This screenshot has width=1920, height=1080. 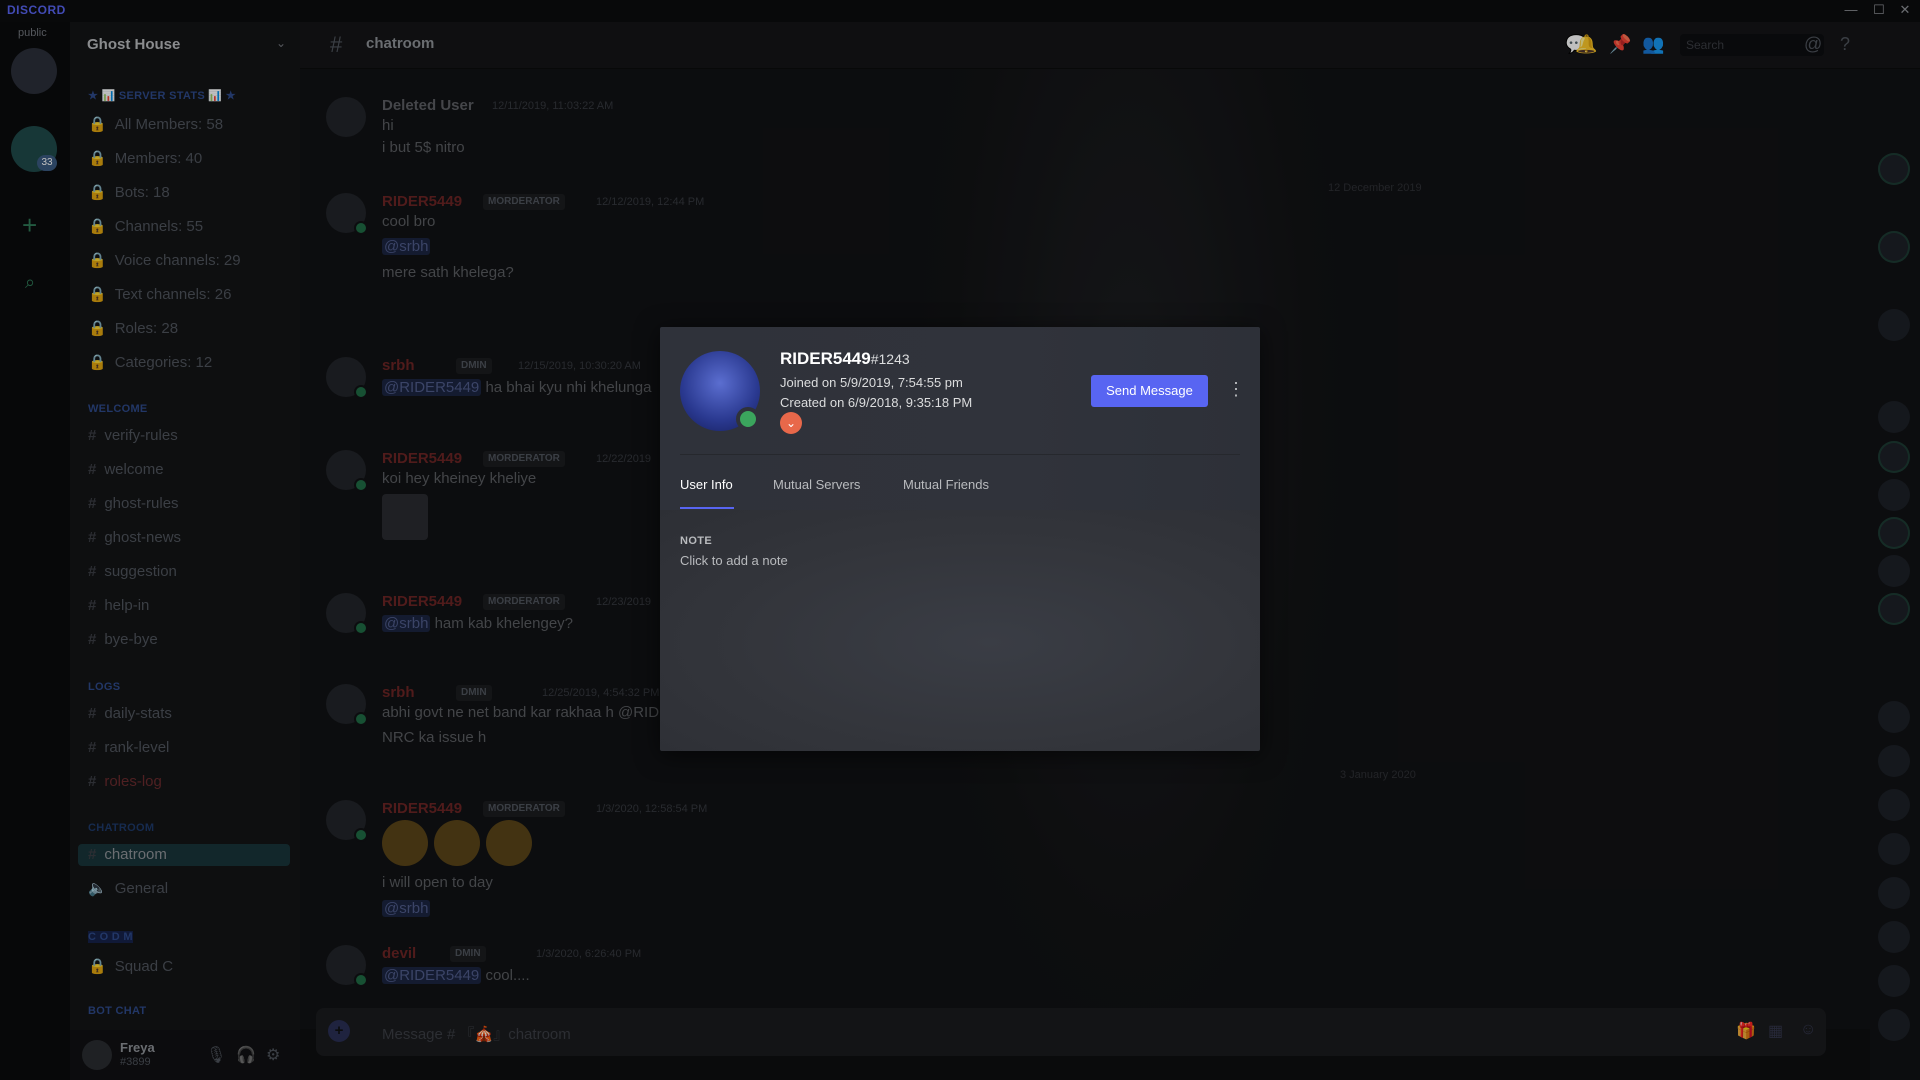 I want to click on joined-date: Joined on 5/9/2019, 7:54:55 pm, so click(x=871, y=382).